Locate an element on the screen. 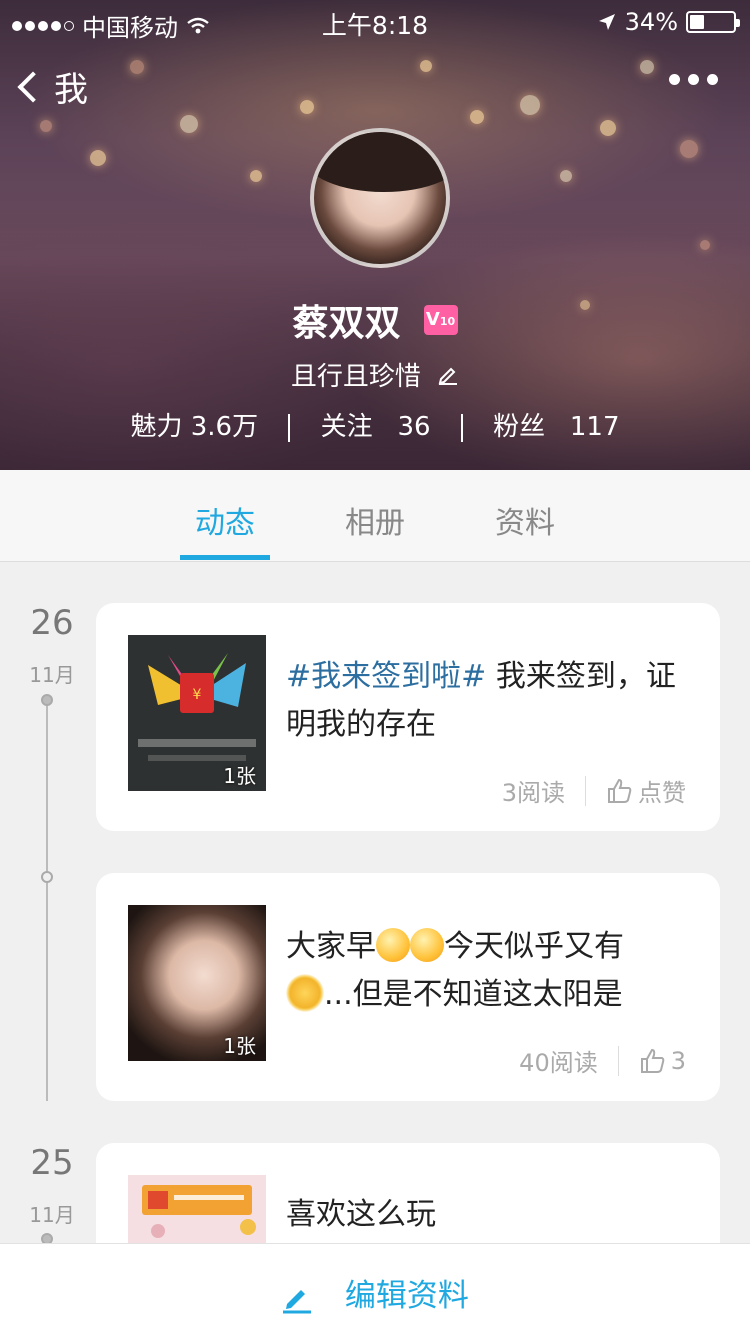 This screenshot has width=750, height=1334. back-button: 我 is located at coordinates (51, 86).